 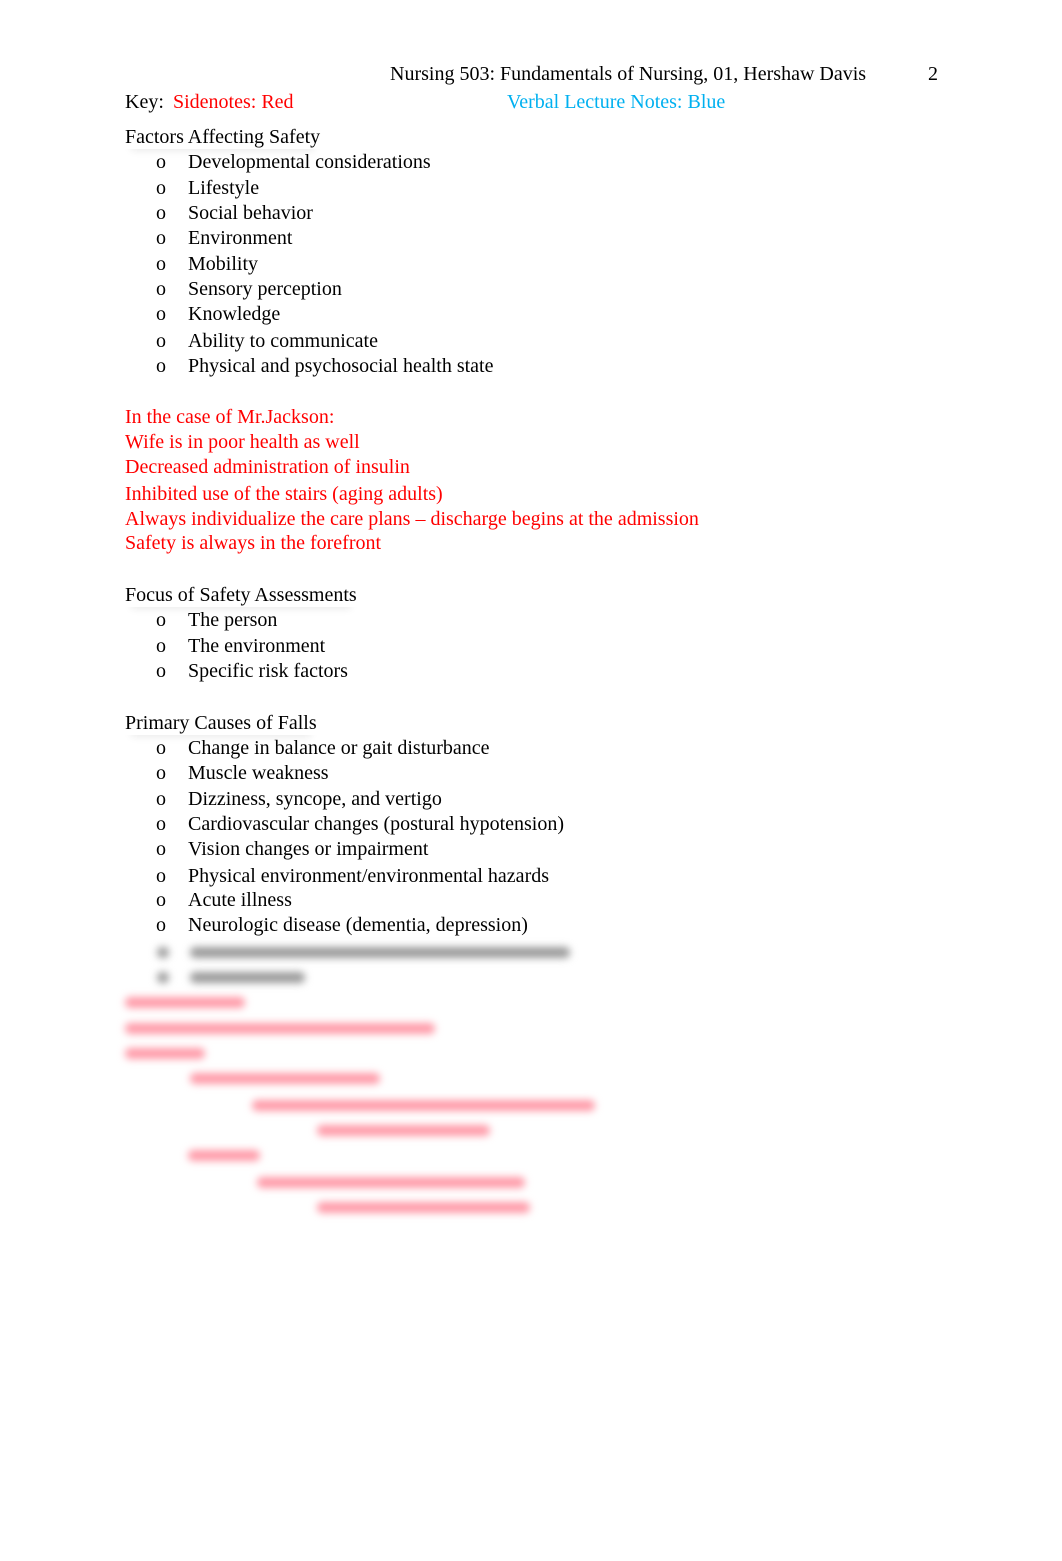 What do you see at coordinates (267, 467) in the screenshot?
I see `sidenote-line: Decreased administration of insulin` at bounding box center [267, 467].